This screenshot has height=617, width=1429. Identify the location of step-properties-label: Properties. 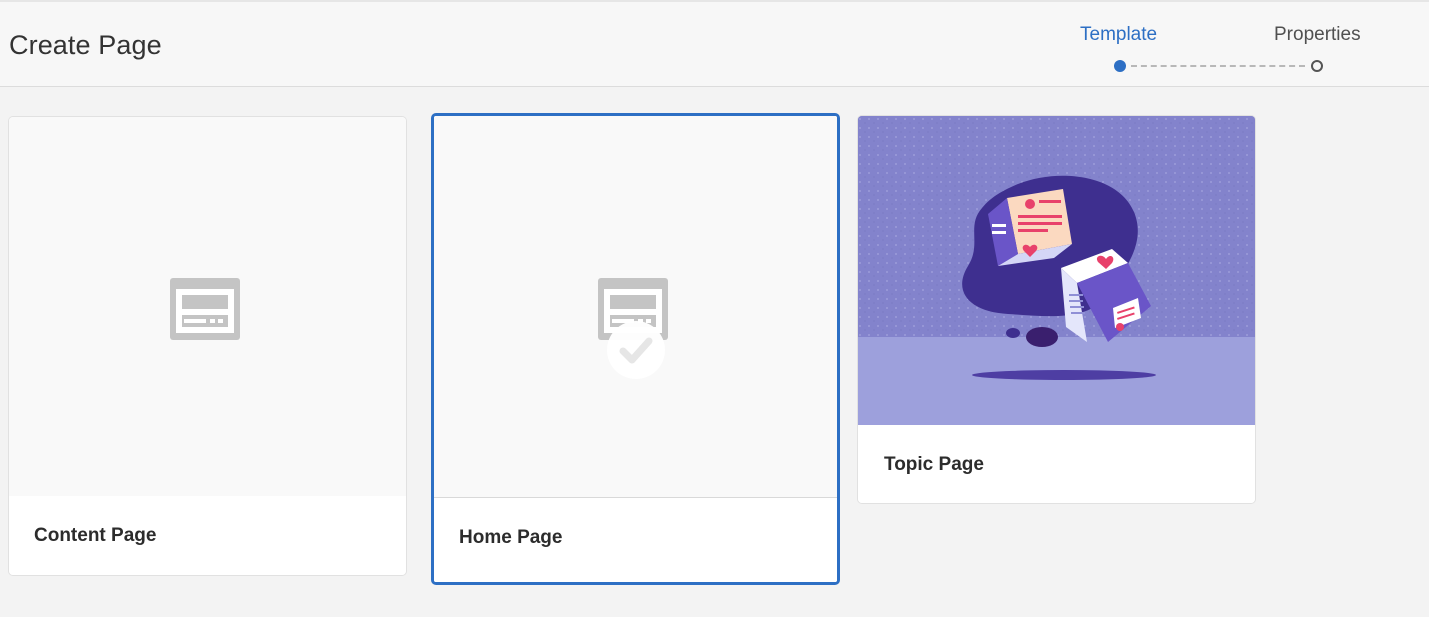
(1317, 35).